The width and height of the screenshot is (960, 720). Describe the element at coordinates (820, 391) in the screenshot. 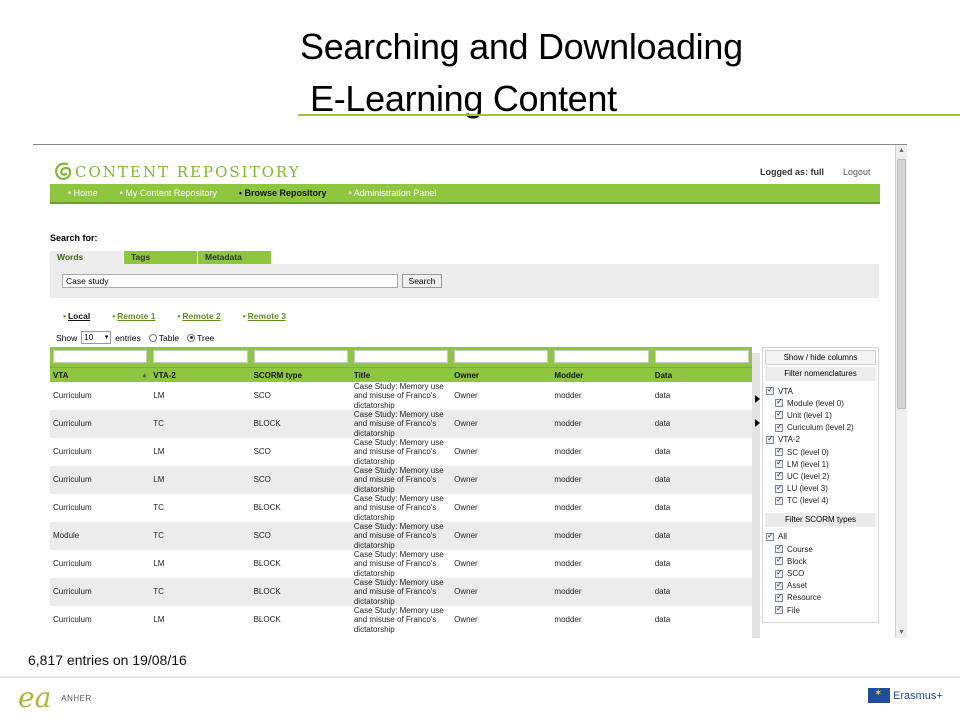

I see `filter-checkbox: VTA` at that location.